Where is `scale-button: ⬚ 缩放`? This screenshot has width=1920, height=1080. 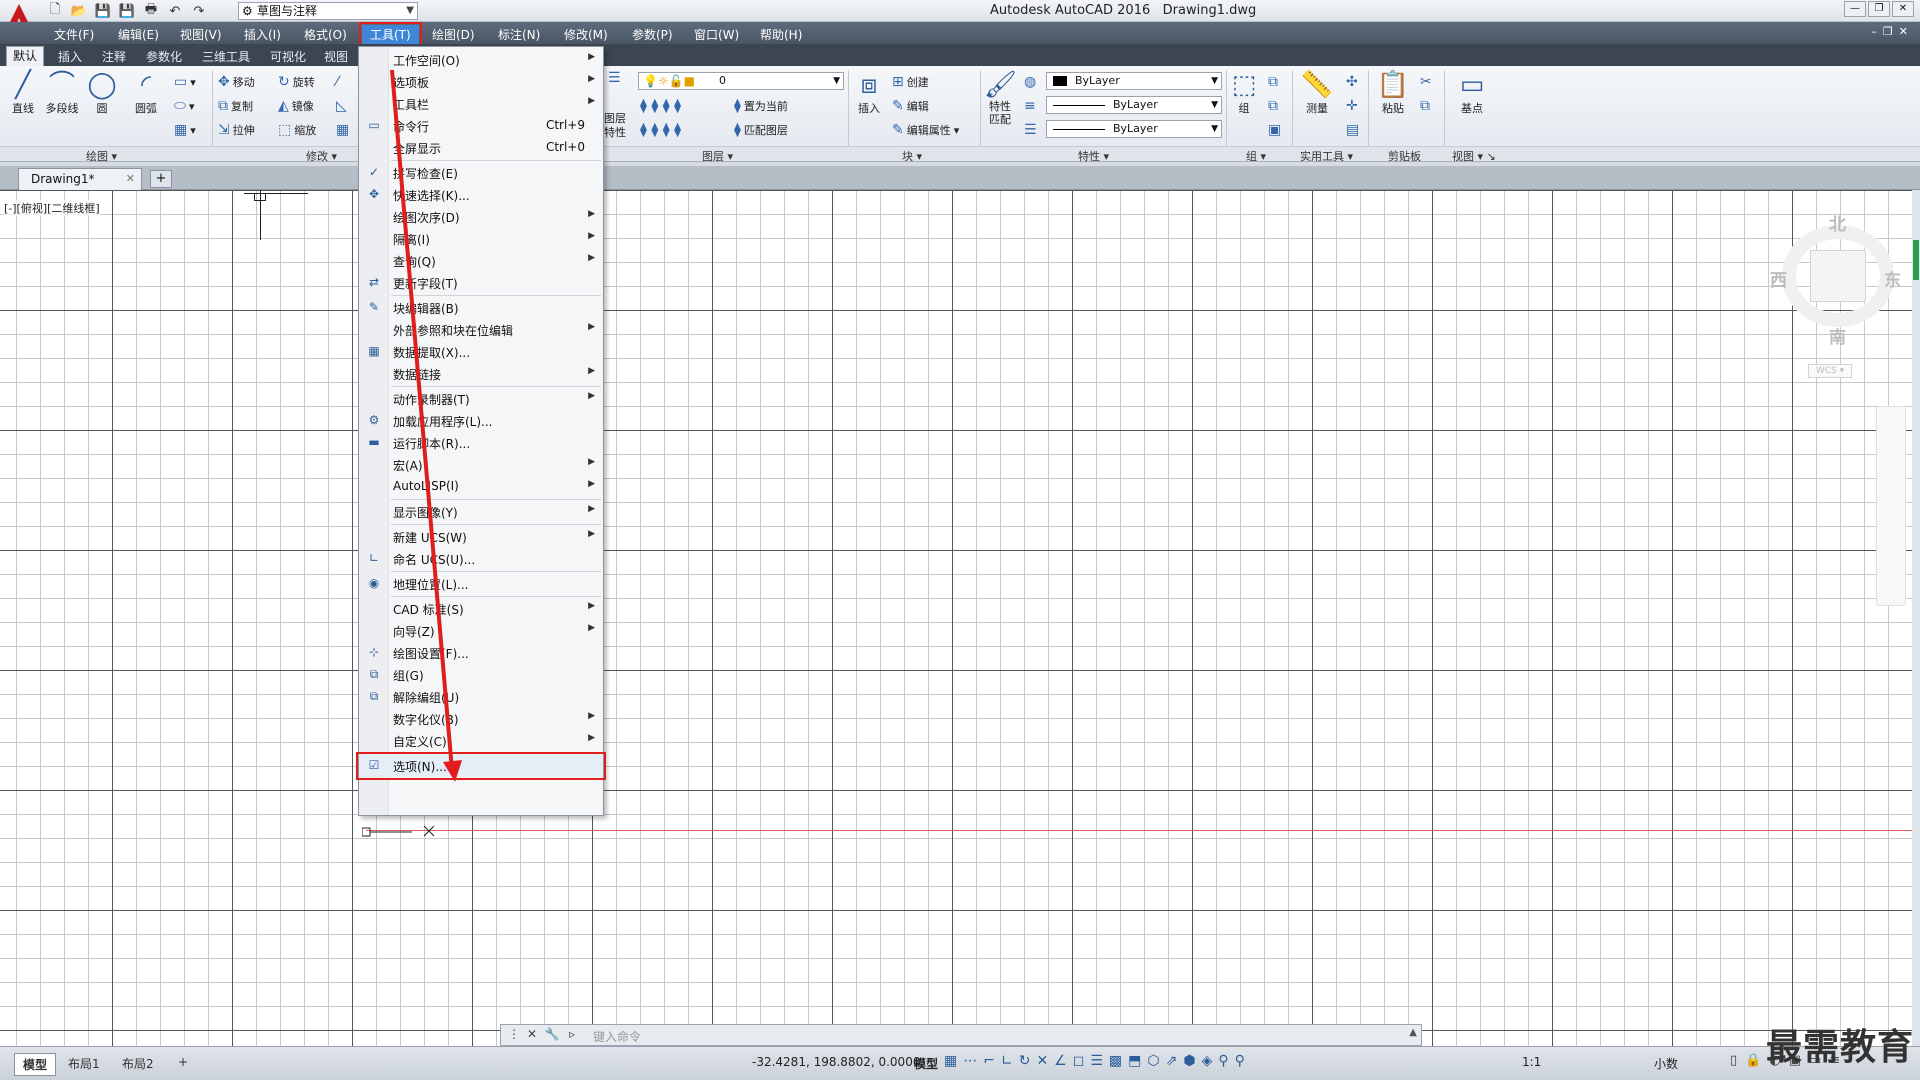 scale-button: ⬚ 缩放 is located at coordinates (297, 130).